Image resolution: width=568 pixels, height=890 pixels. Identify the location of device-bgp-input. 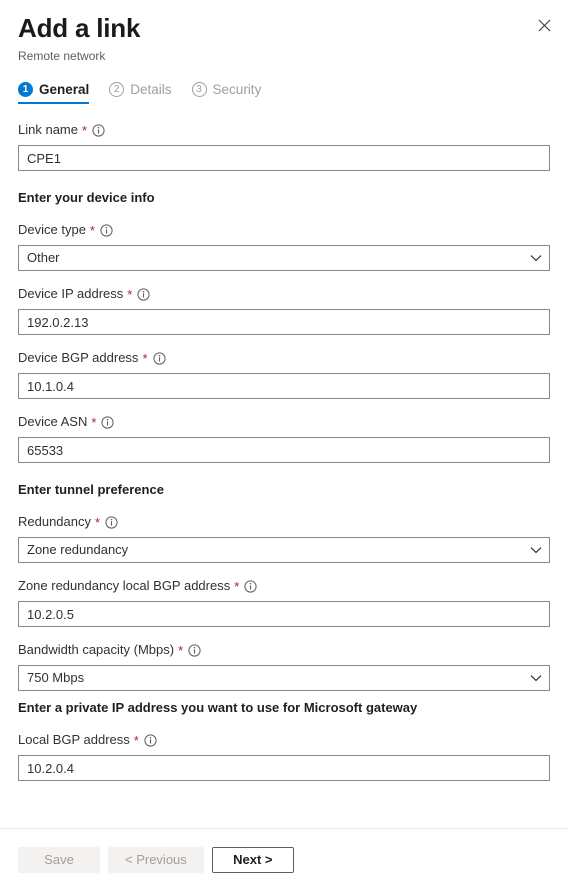
(284, 386).